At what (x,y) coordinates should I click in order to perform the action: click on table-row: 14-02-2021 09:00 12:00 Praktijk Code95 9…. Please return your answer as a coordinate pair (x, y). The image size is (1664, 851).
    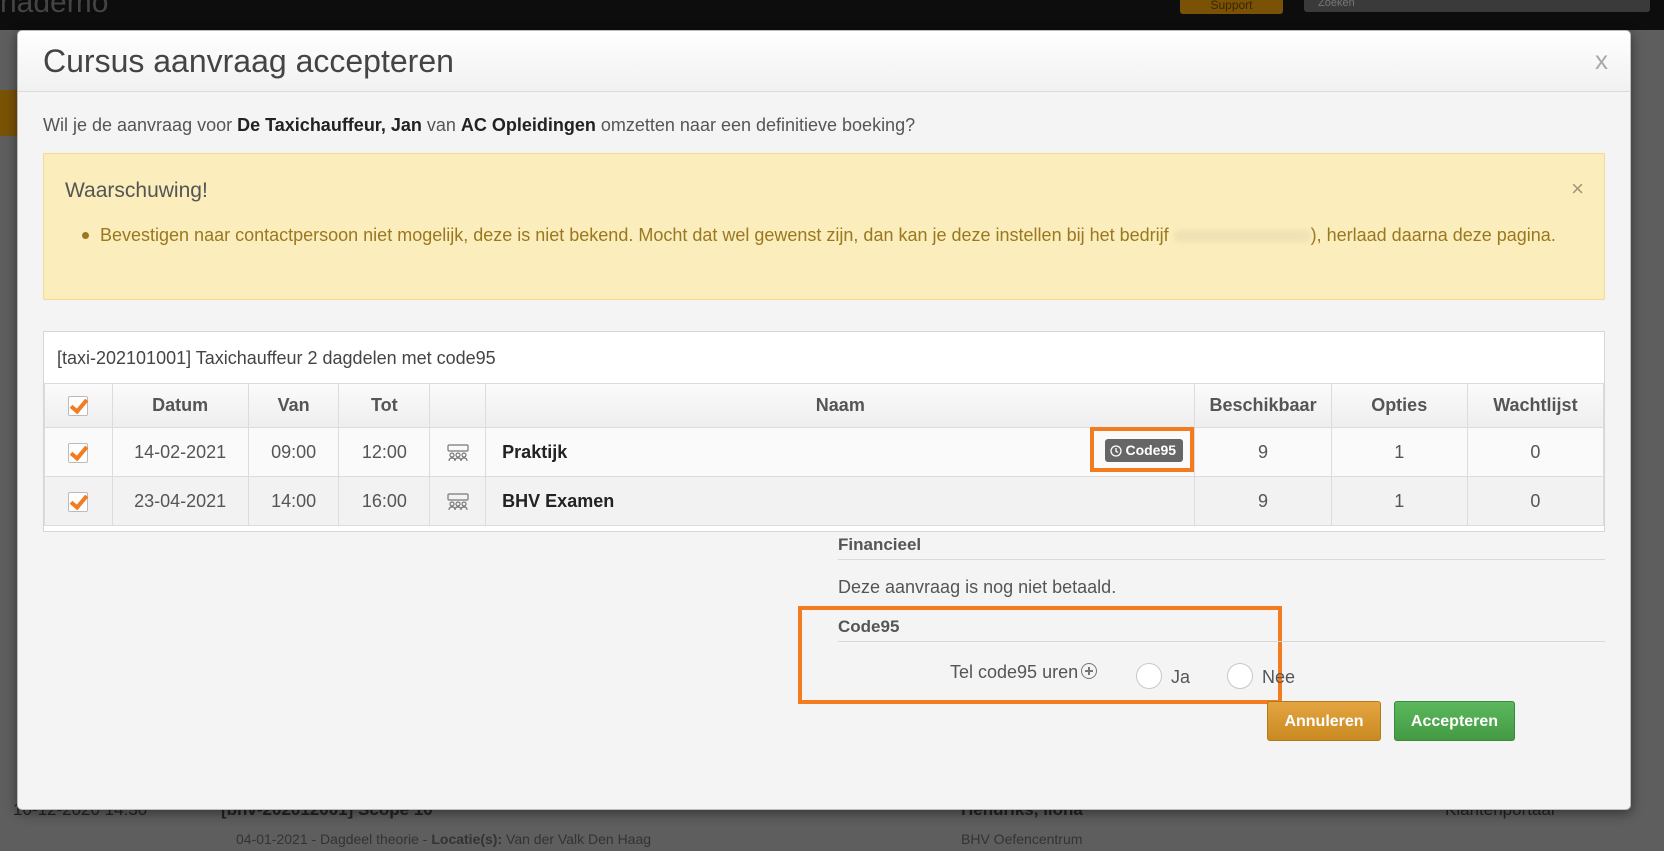
    Looking at the image, I should click on (824, 452).